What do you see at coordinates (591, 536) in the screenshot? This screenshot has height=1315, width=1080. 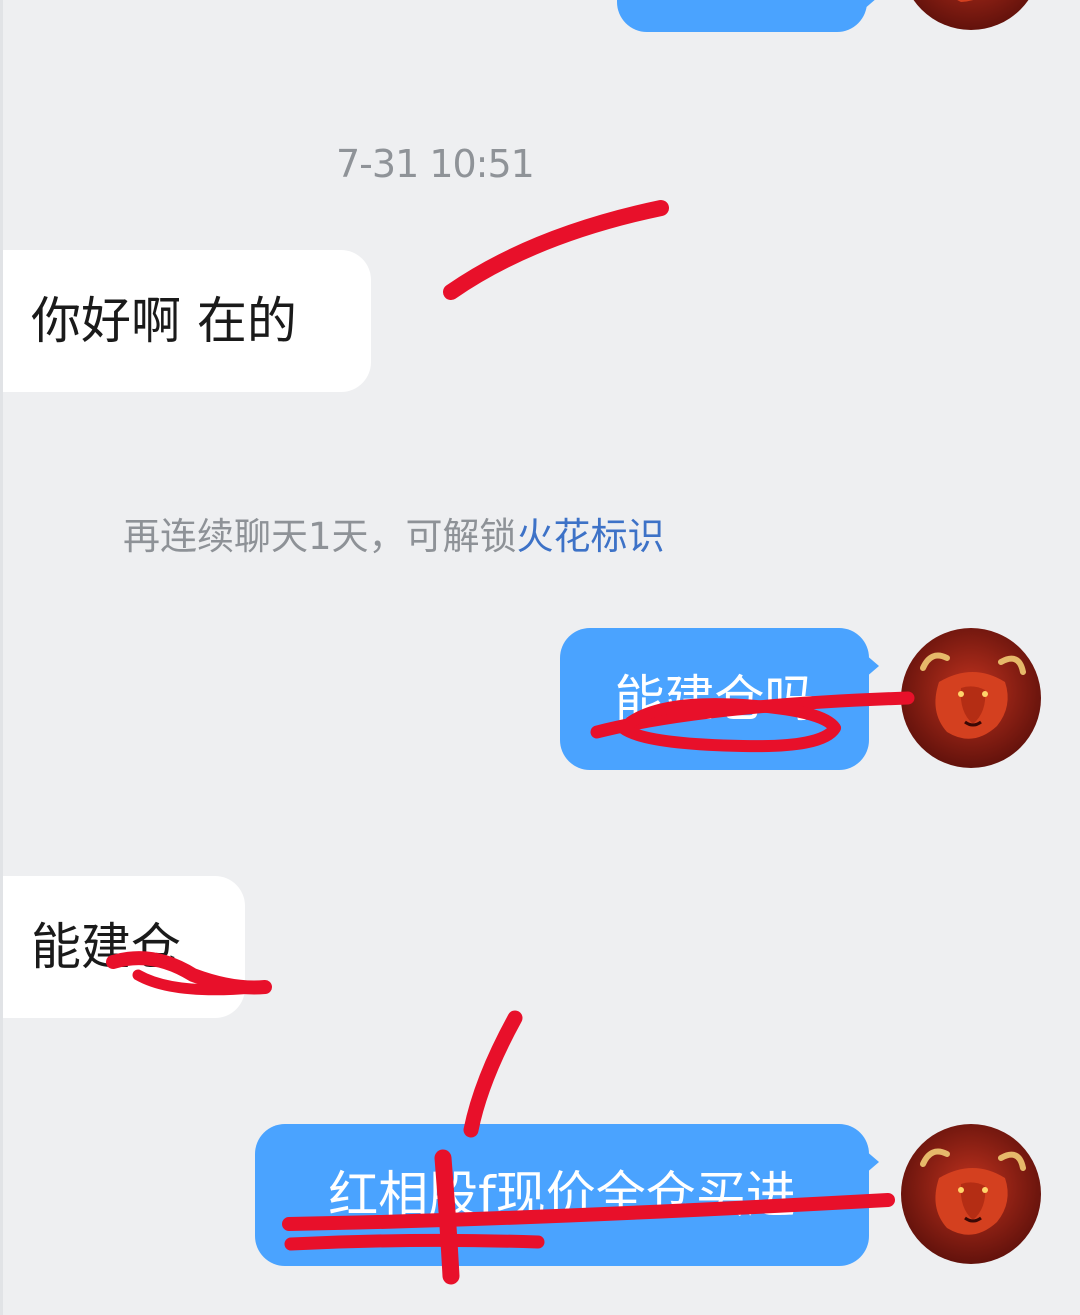 I see `spark-badge-link: 火花标识` at bounding box center [591, 536].